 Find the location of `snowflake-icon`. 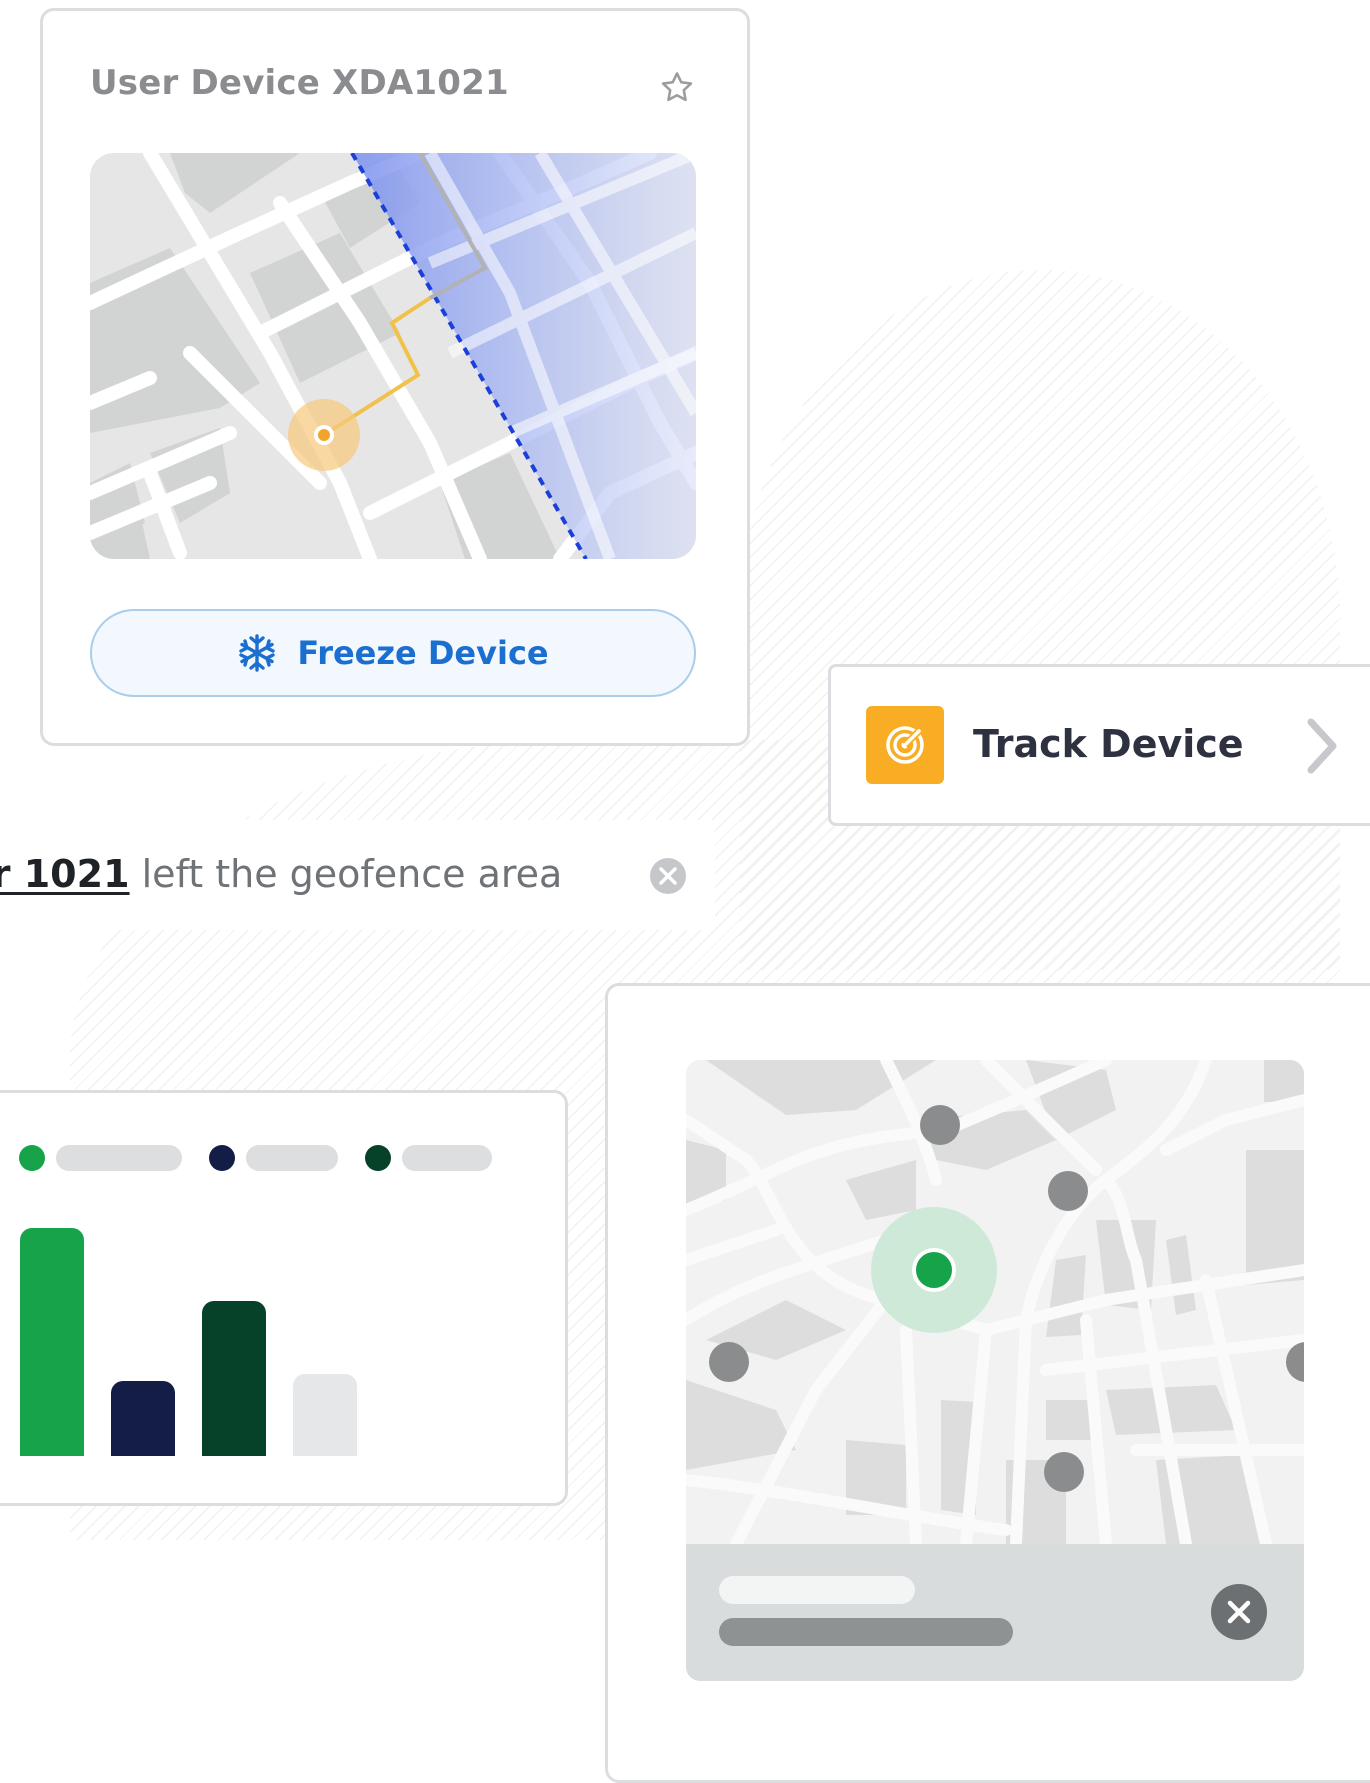

snowflake-icon is located at coordinates (257, 653).